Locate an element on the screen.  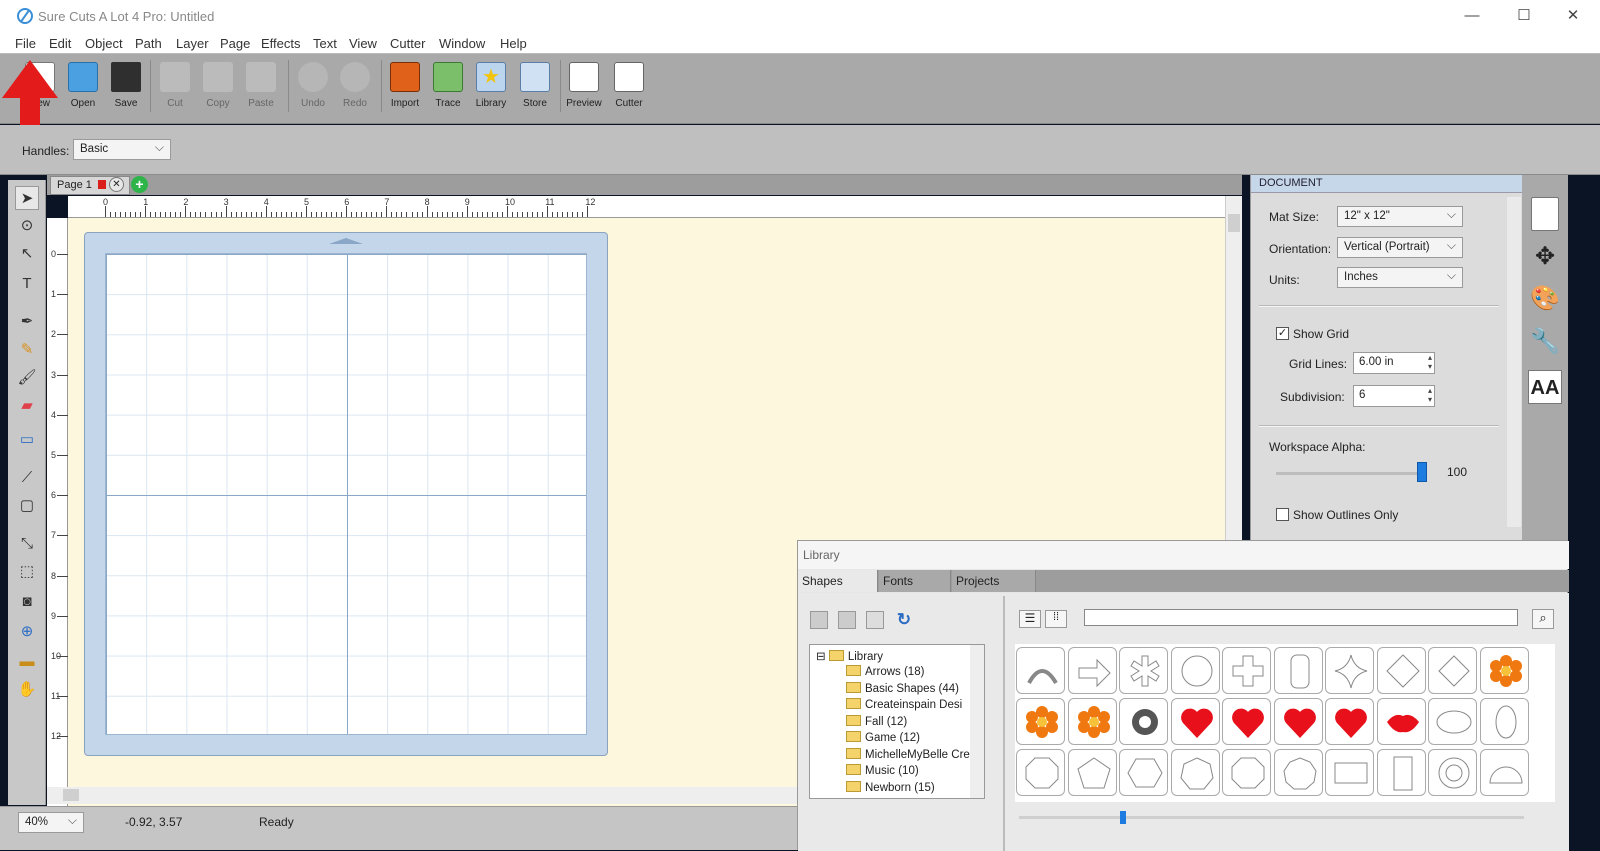
shape-thumbnail-half-circle is located at coordinates (1504, 772).